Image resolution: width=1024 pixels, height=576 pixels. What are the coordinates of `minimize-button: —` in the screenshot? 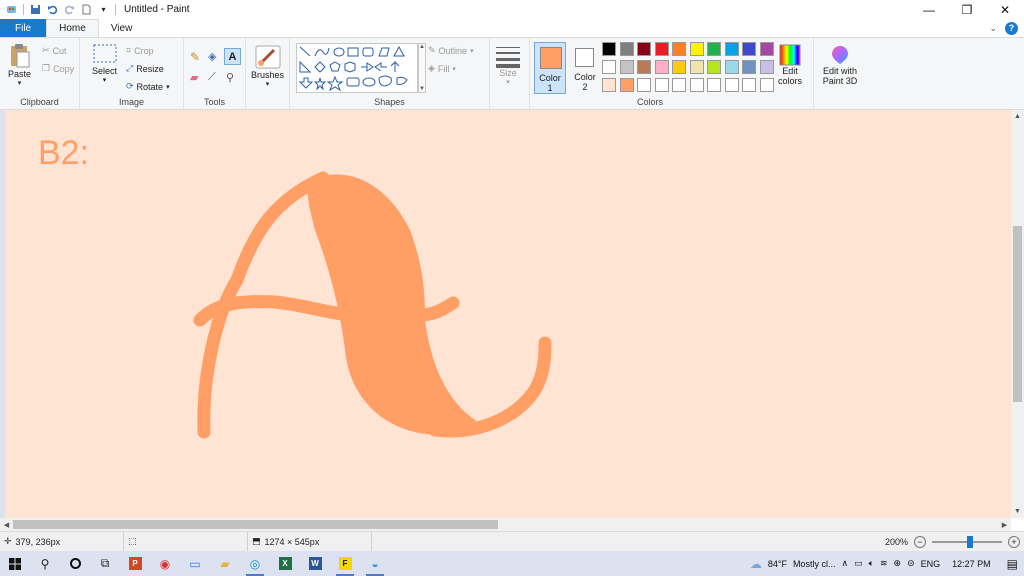 It's located at (929, 9).